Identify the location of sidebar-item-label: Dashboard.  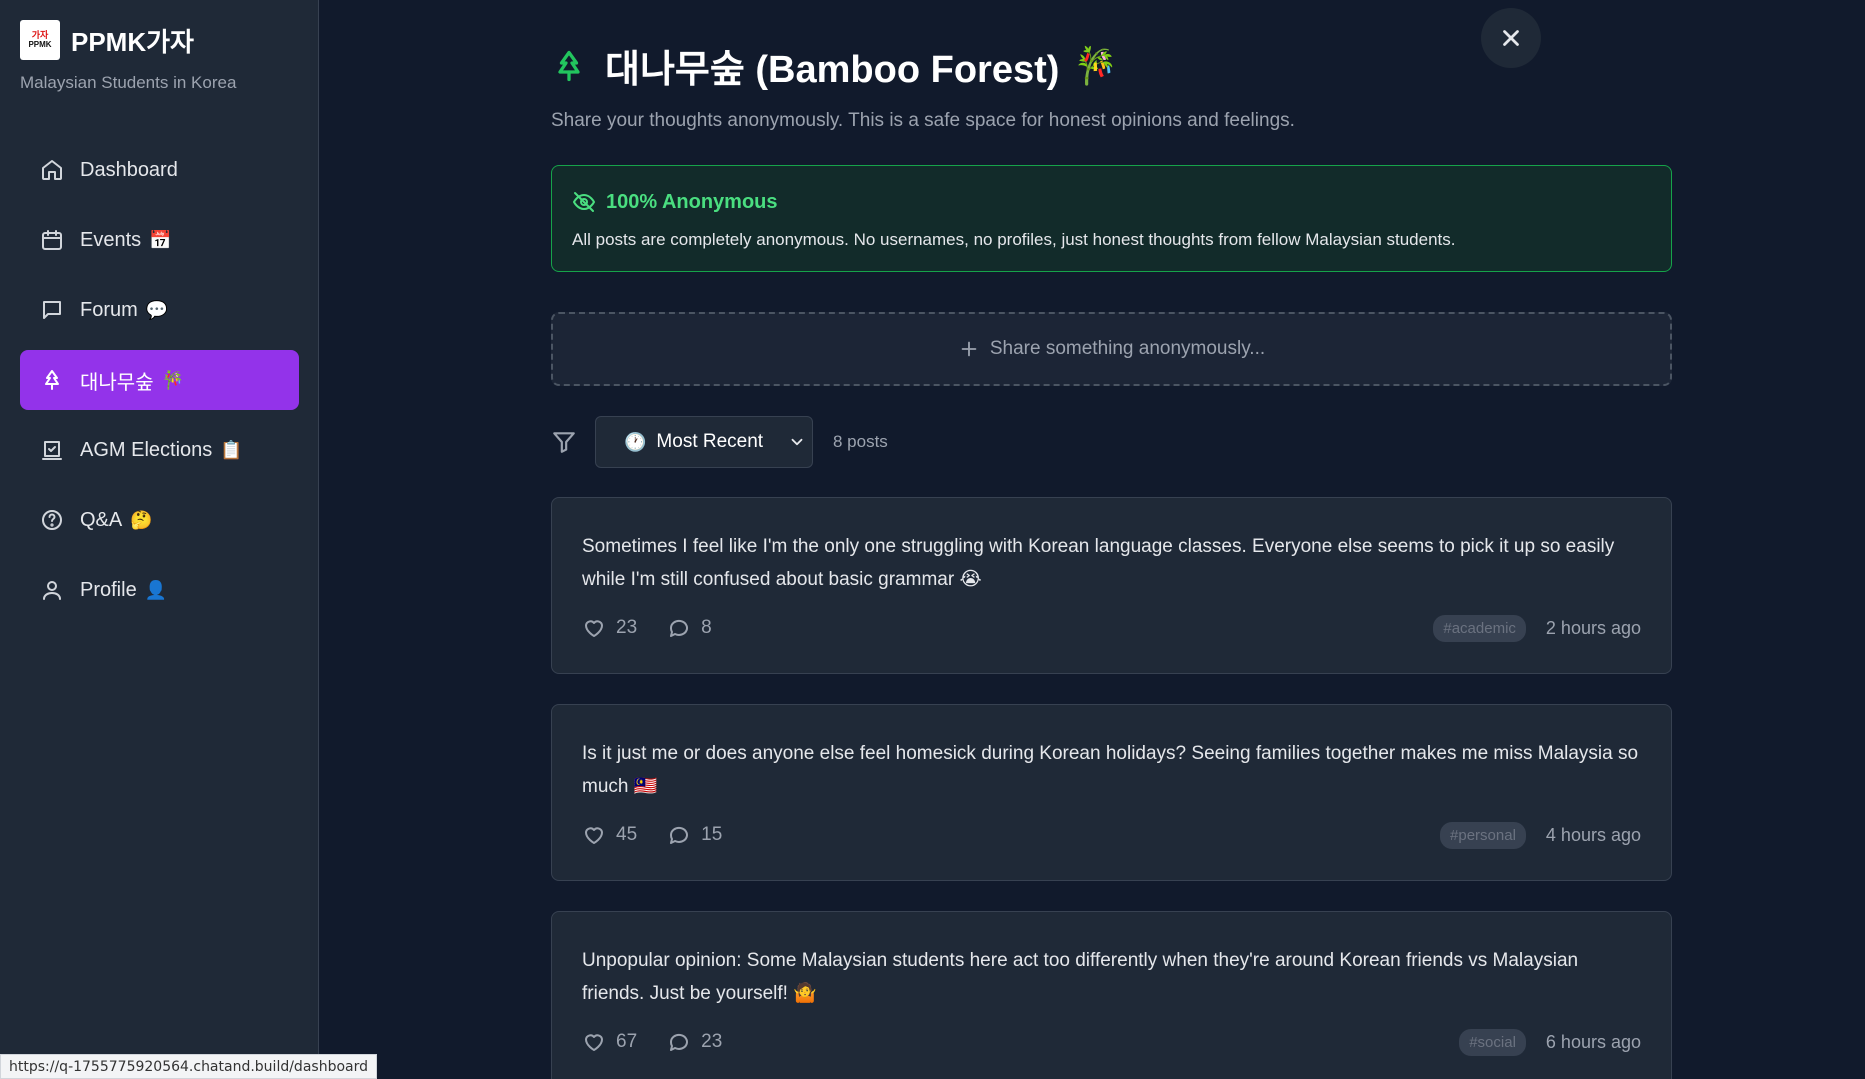
(129, 169).